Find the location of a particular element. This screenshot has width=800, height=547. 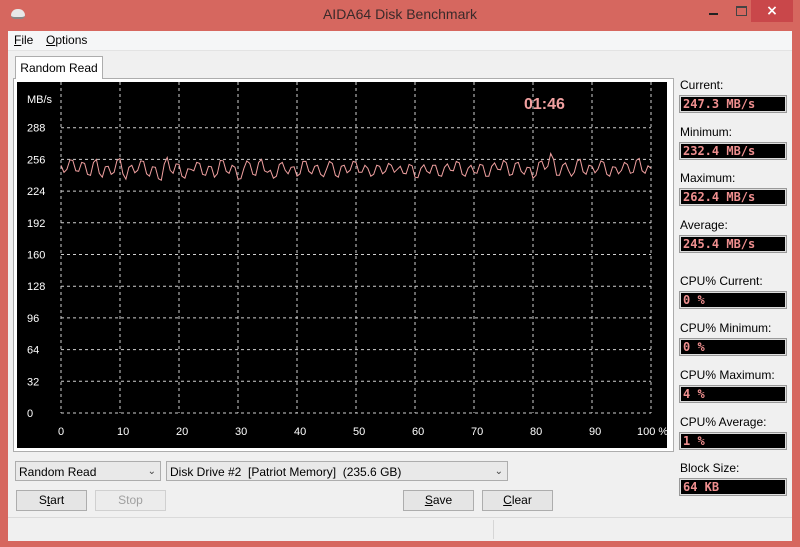

block-size-value: 64 KB is located at coordinates (733, 487).